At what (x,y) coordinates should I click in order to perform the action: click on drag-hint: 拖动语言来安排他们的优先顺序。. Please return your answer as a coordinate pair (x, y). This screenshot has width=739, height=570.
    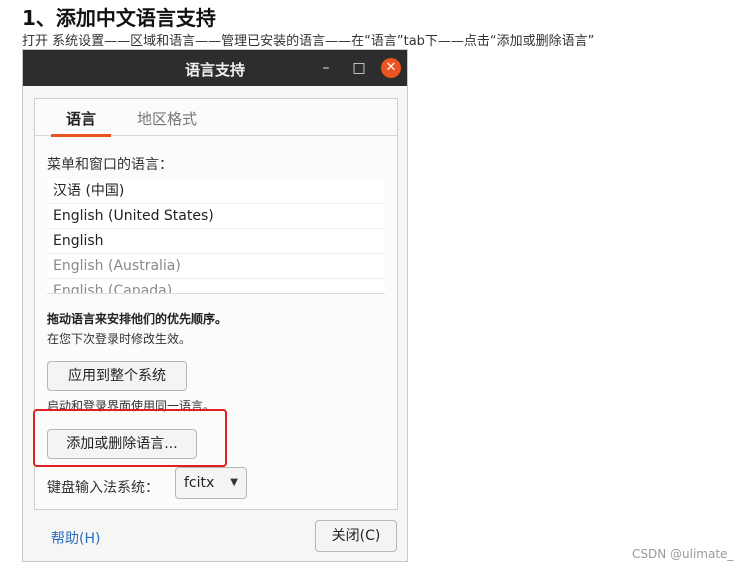
    Looking at the image, I should click on (137, 319).